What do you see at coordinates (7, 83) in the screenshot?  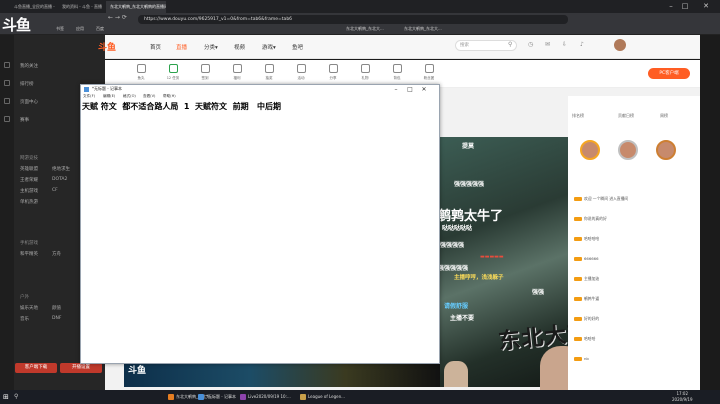 I see `rank-icon` at bounding box center [7, 83].